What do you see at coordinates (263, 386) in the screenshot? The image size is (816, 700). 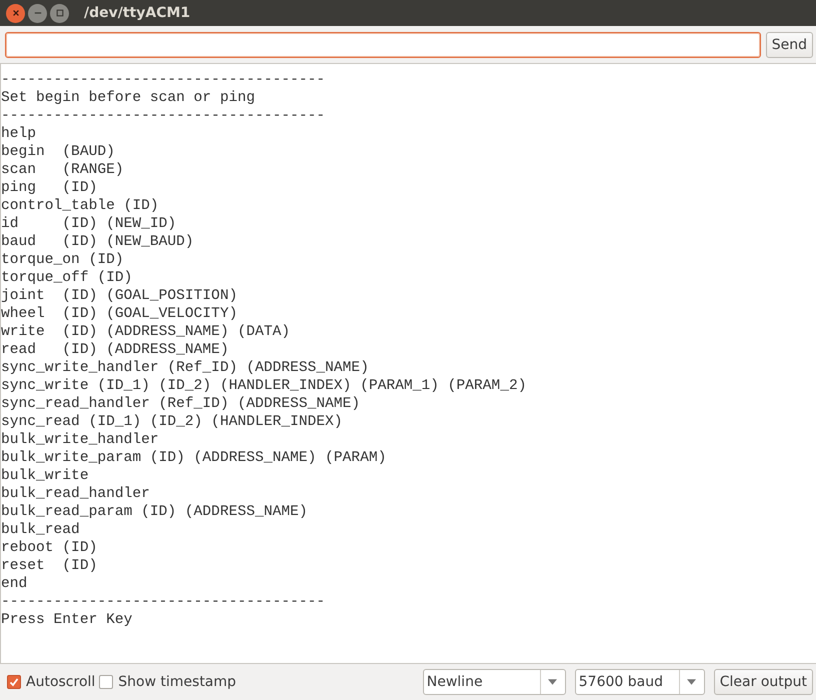 I see `output-line: sync_write (ID_1) (ID_2) (HANDLER_INDEX) (PARAM_1) (PARAM_2)` at bounding box center [263, 386].